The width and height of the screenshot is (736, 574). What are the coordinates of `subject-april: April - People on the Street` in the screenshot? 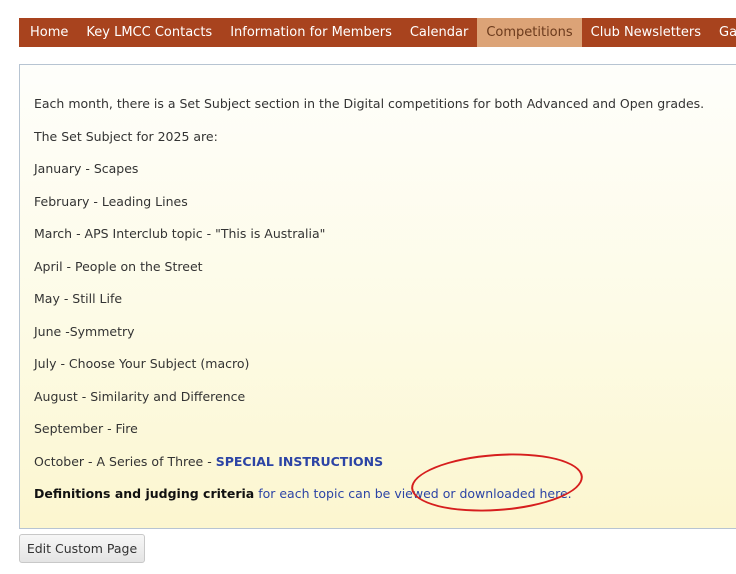 It's located at (118, 266).